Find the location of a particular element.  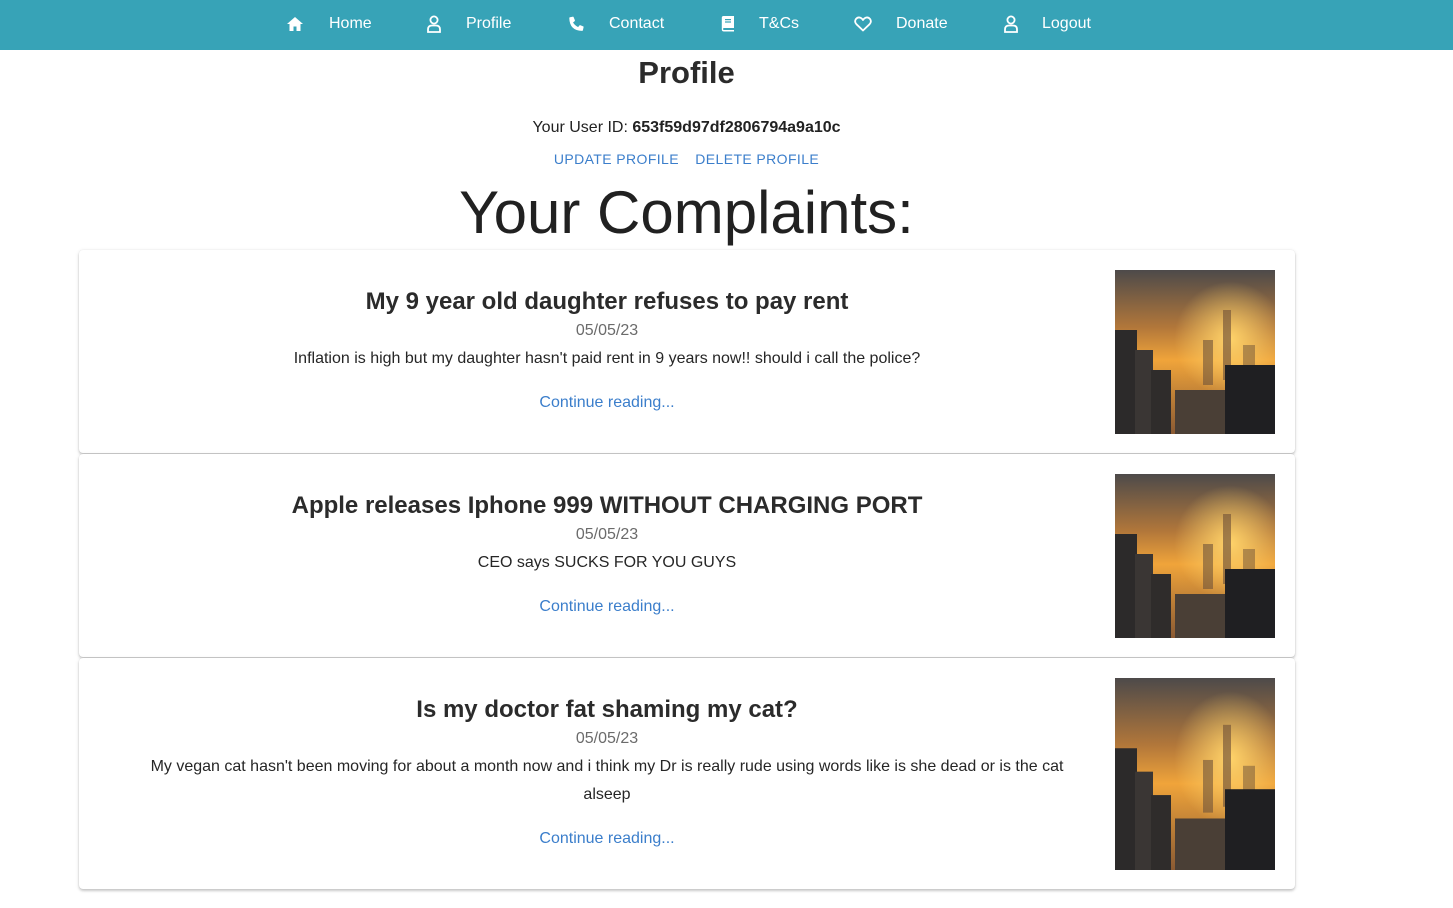

nav-item-profile: Profile is located at coordinates (468, 23).